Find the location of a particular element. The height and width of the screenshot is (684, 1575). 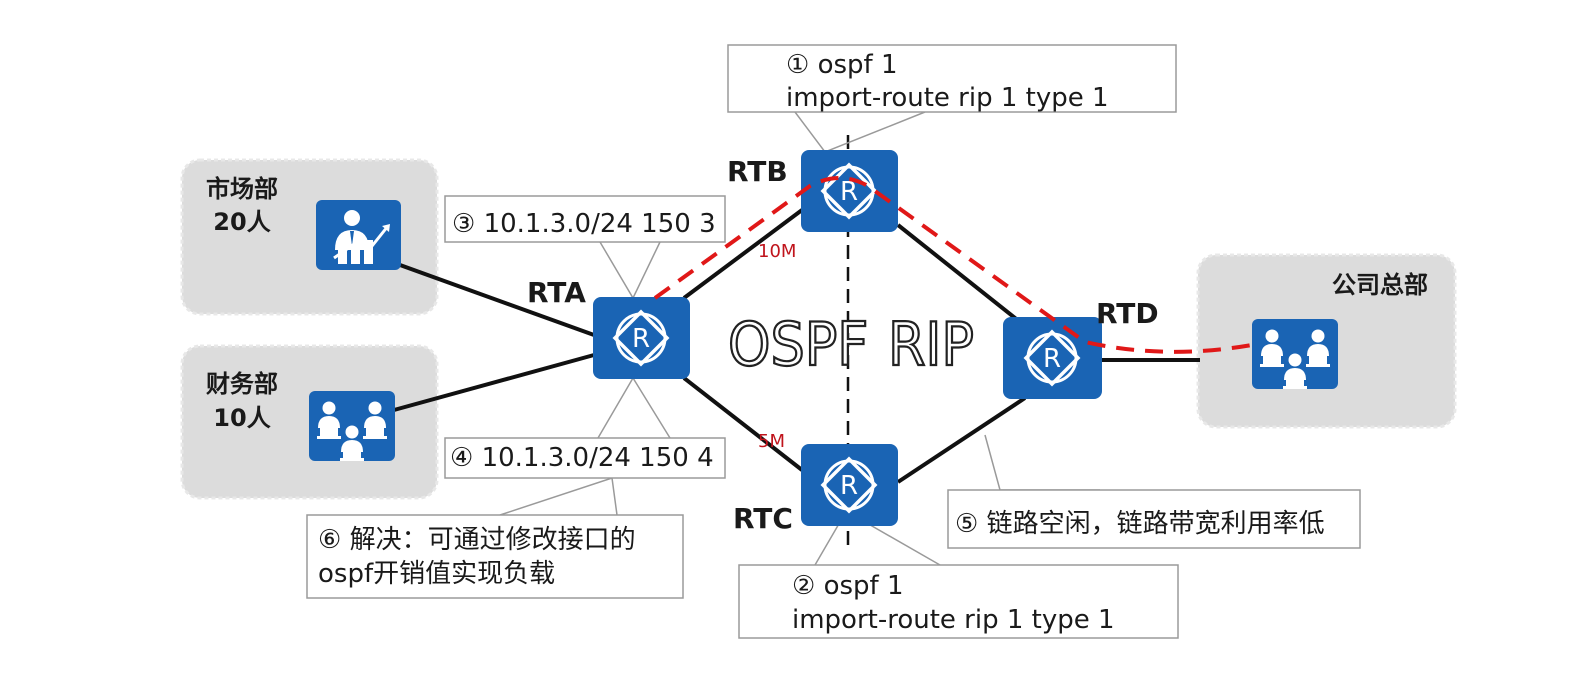

rip-zone-label: RIP is located at coordinates (931, 345).